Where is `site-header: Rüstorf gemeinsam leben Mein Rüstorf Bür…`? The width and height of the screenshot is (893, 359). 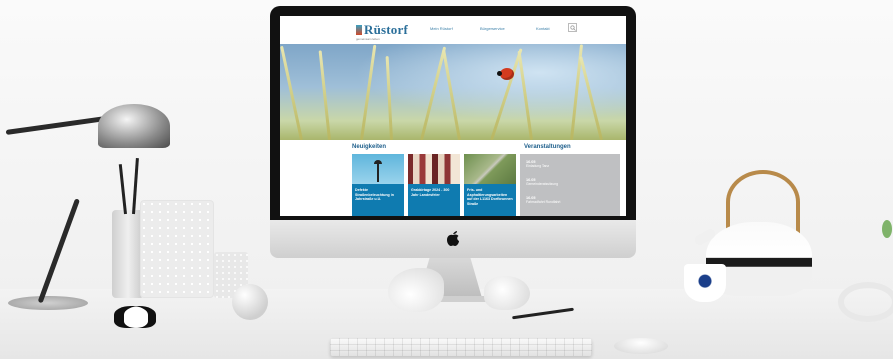 site-header: Rüstorf gemeinsam leben Mein Rüstorf Bür… is located at coordinates (453, 30).